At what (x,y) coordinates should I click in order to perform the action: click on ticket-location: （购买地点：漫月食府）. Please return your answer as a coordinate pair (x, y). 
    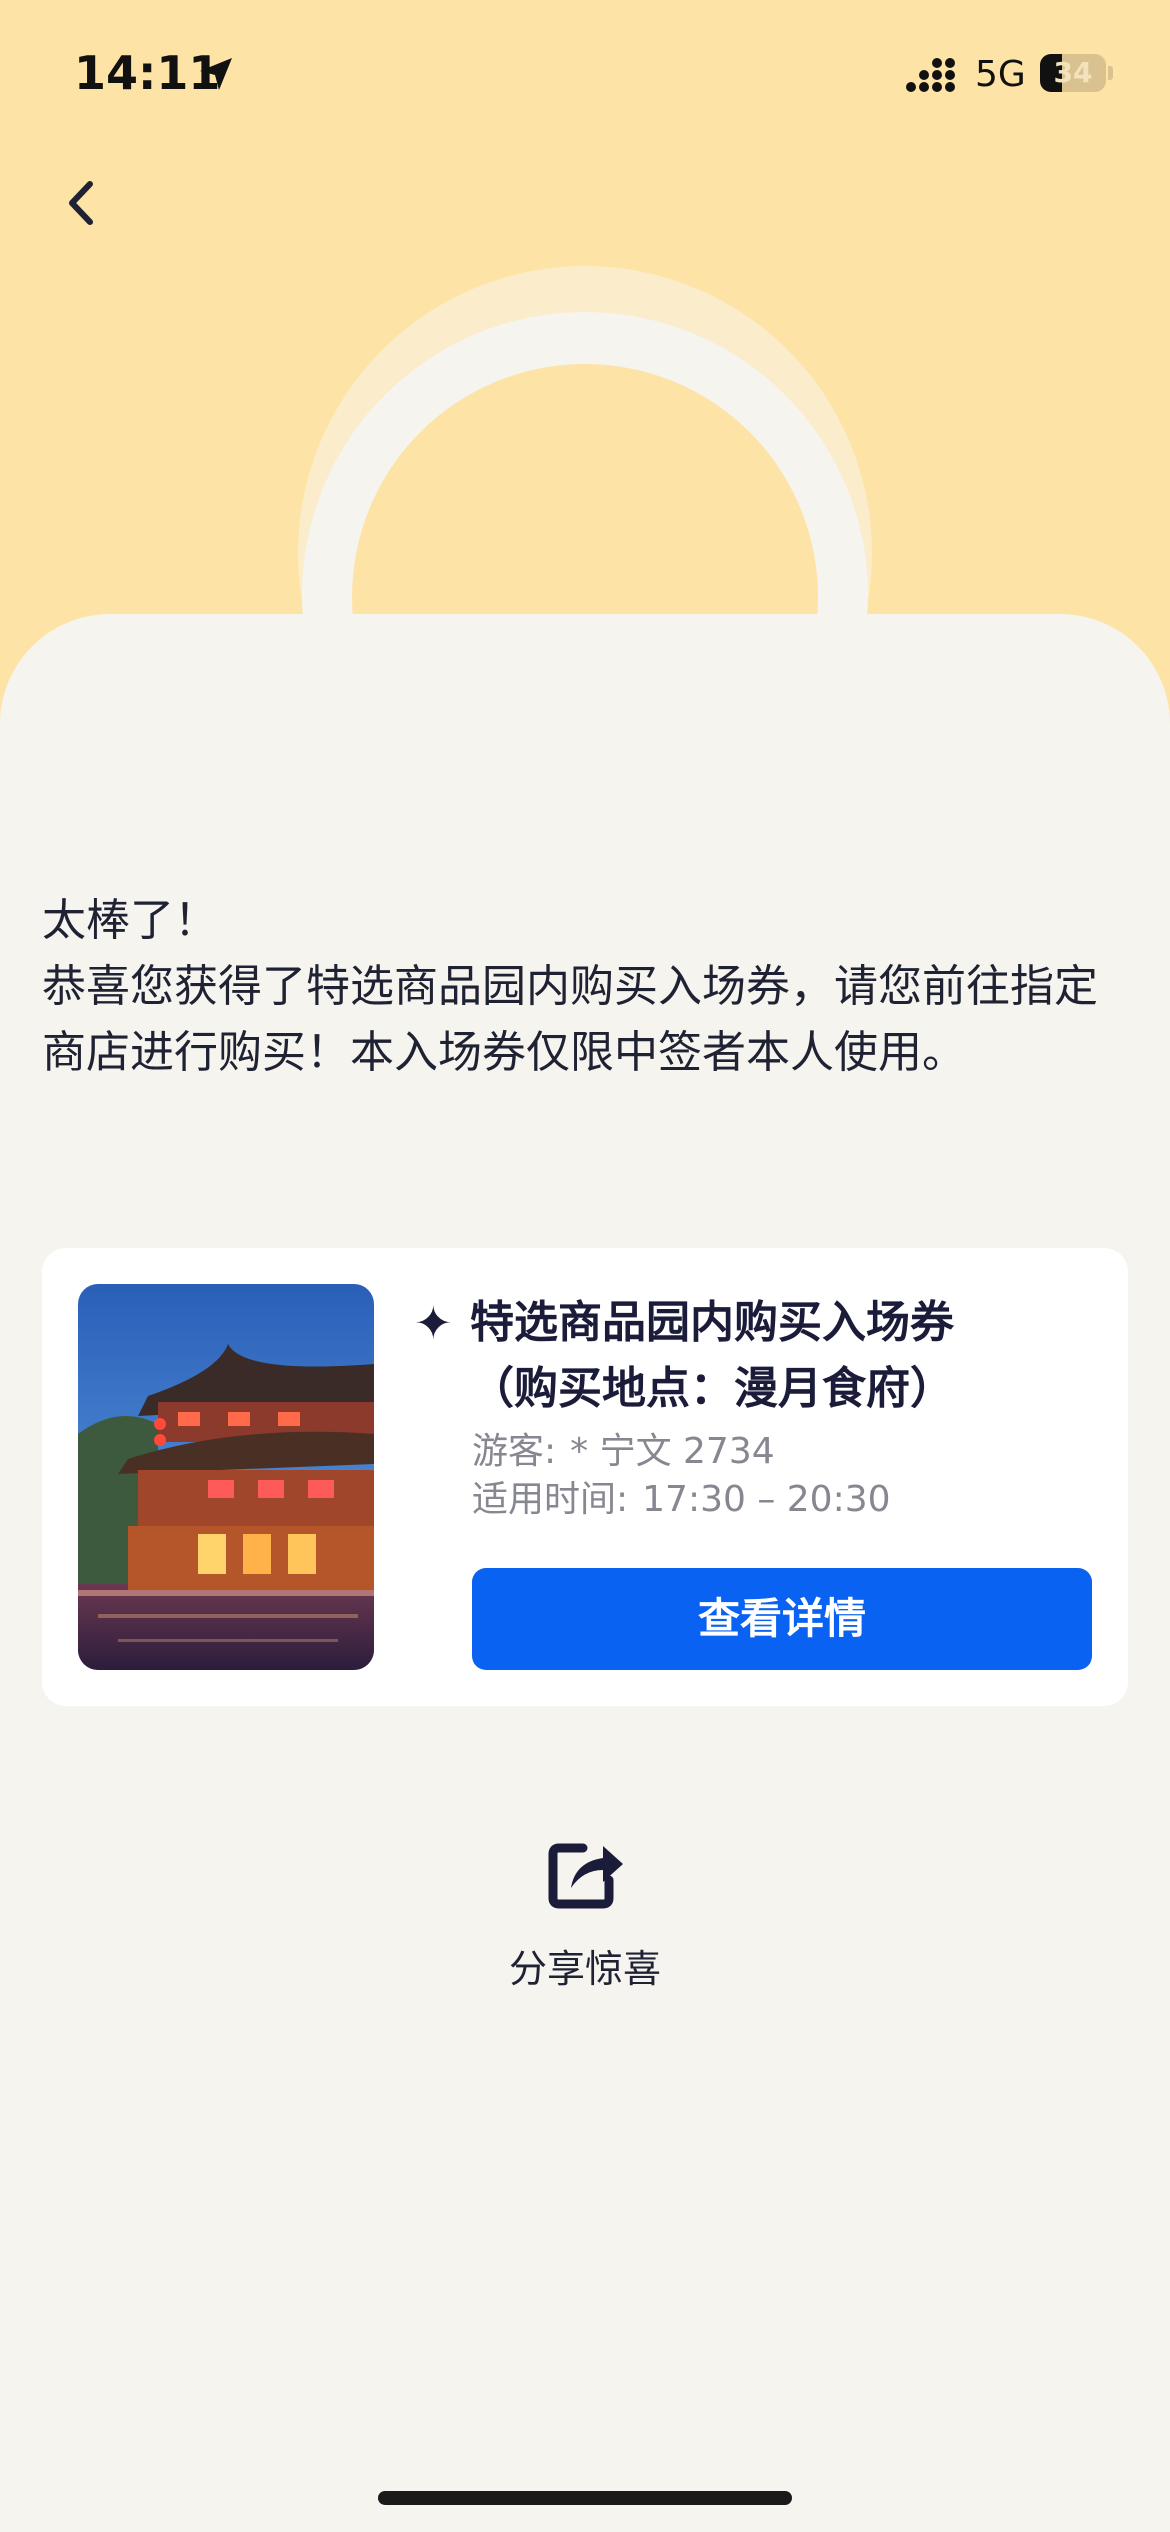
    Looking at the image, I should click on (712, 1388).